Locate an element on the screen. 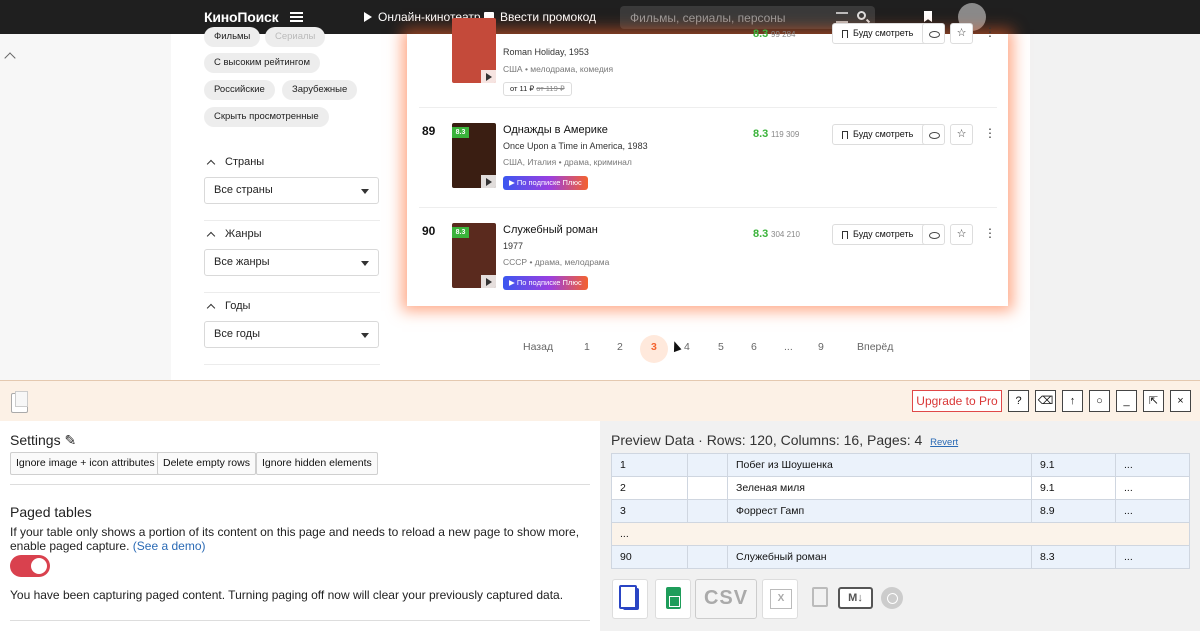  watch-later-label: Буду смотреть is located at coordinates (883, 234).